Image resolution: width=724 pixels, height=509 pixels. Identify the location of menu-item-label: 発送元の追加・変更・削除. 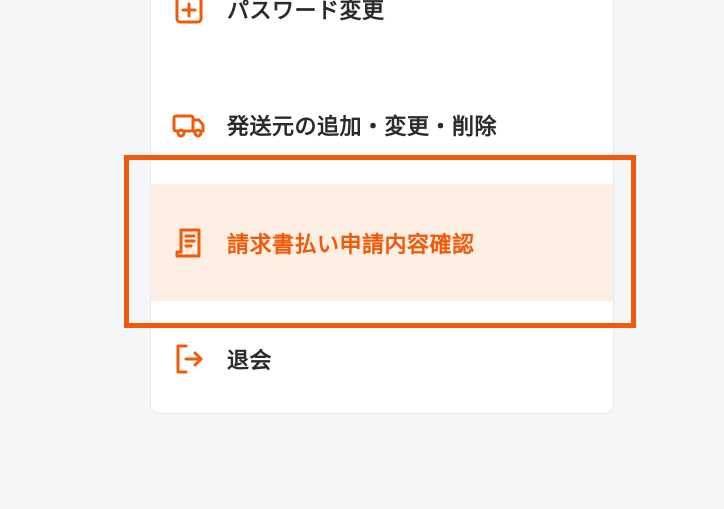
(362, 127).